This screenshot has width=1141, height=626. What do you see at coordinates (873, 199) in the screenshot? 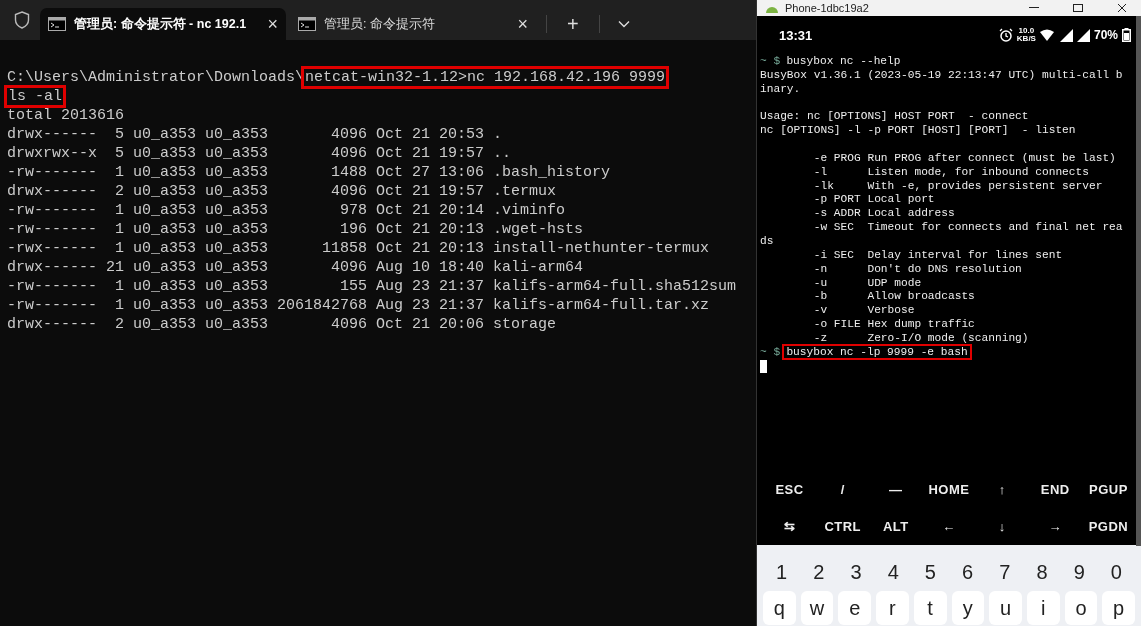
I see `terminal-line: -p PORT Local port` at bounding box center [873, 199].